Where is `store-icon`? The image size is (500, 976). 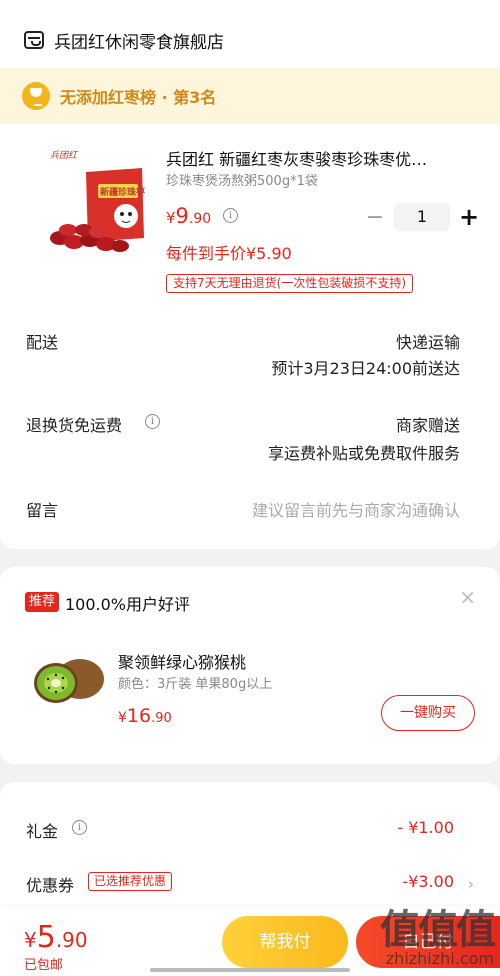
store-icon is located at coordinates (34, 40).